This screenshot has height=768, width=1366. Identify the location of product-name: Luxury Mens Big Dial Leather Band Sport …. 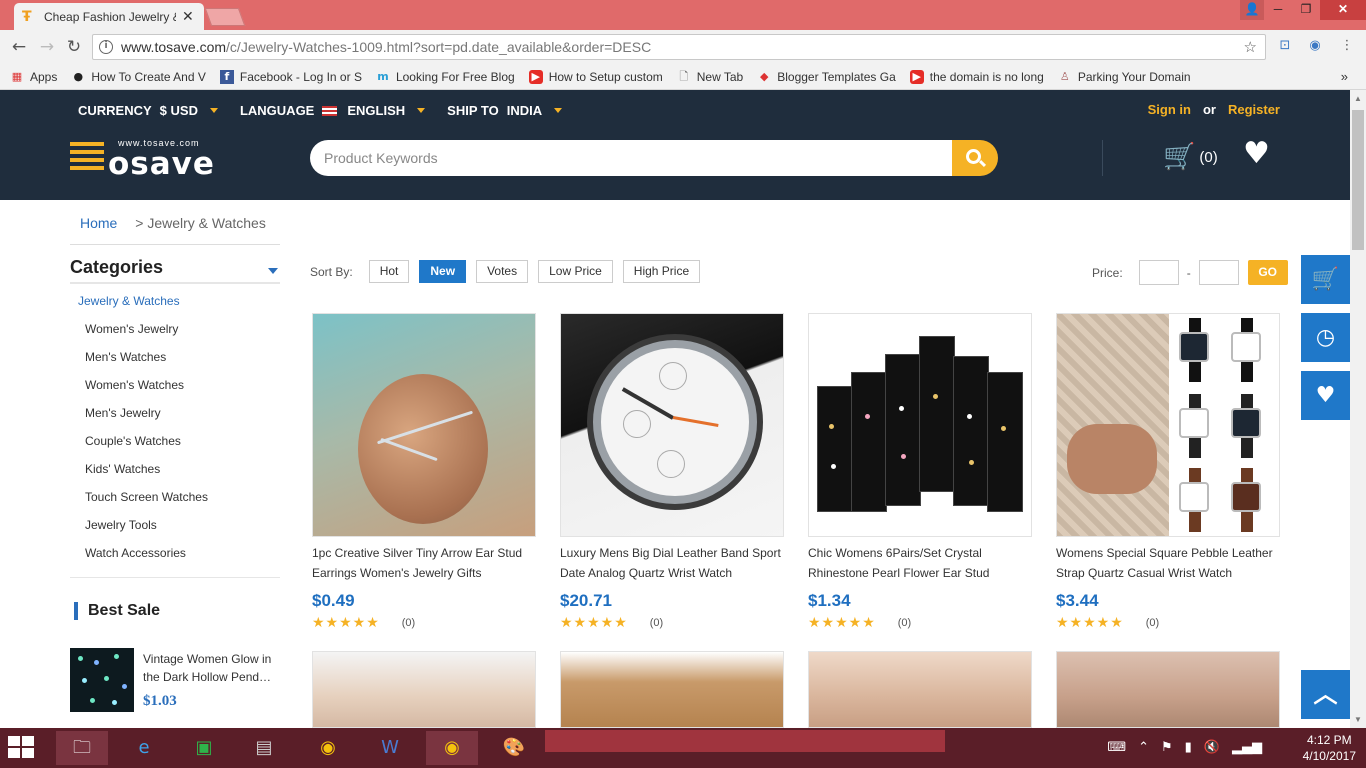
(672, 563).